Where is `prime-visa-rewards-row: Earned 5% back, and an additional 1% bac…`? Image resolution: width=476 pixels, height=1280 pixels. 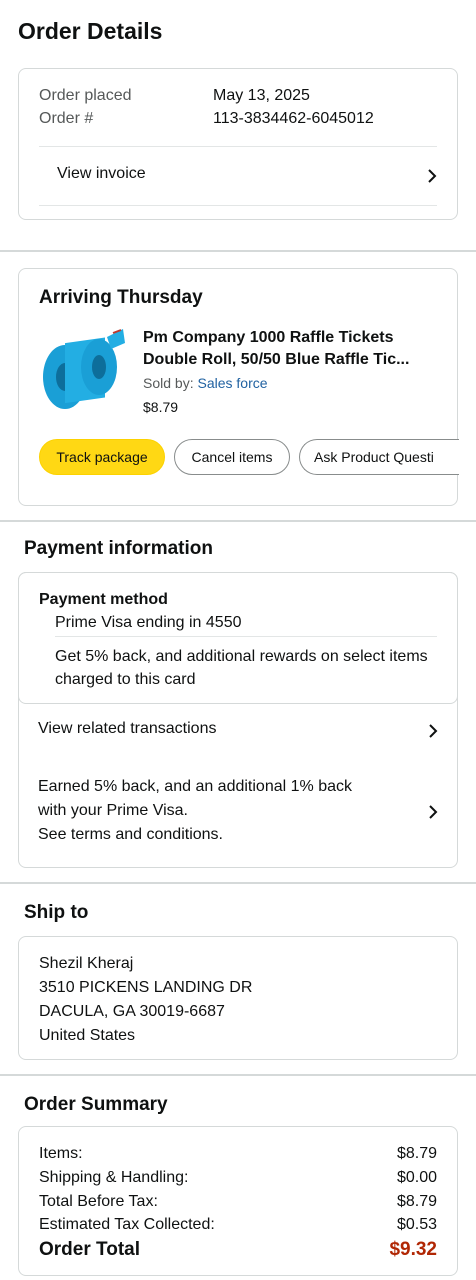
prime-visa-rewards-row: Earned 5% back, and an additional 1% bac… is located at coordinates (238, 813).